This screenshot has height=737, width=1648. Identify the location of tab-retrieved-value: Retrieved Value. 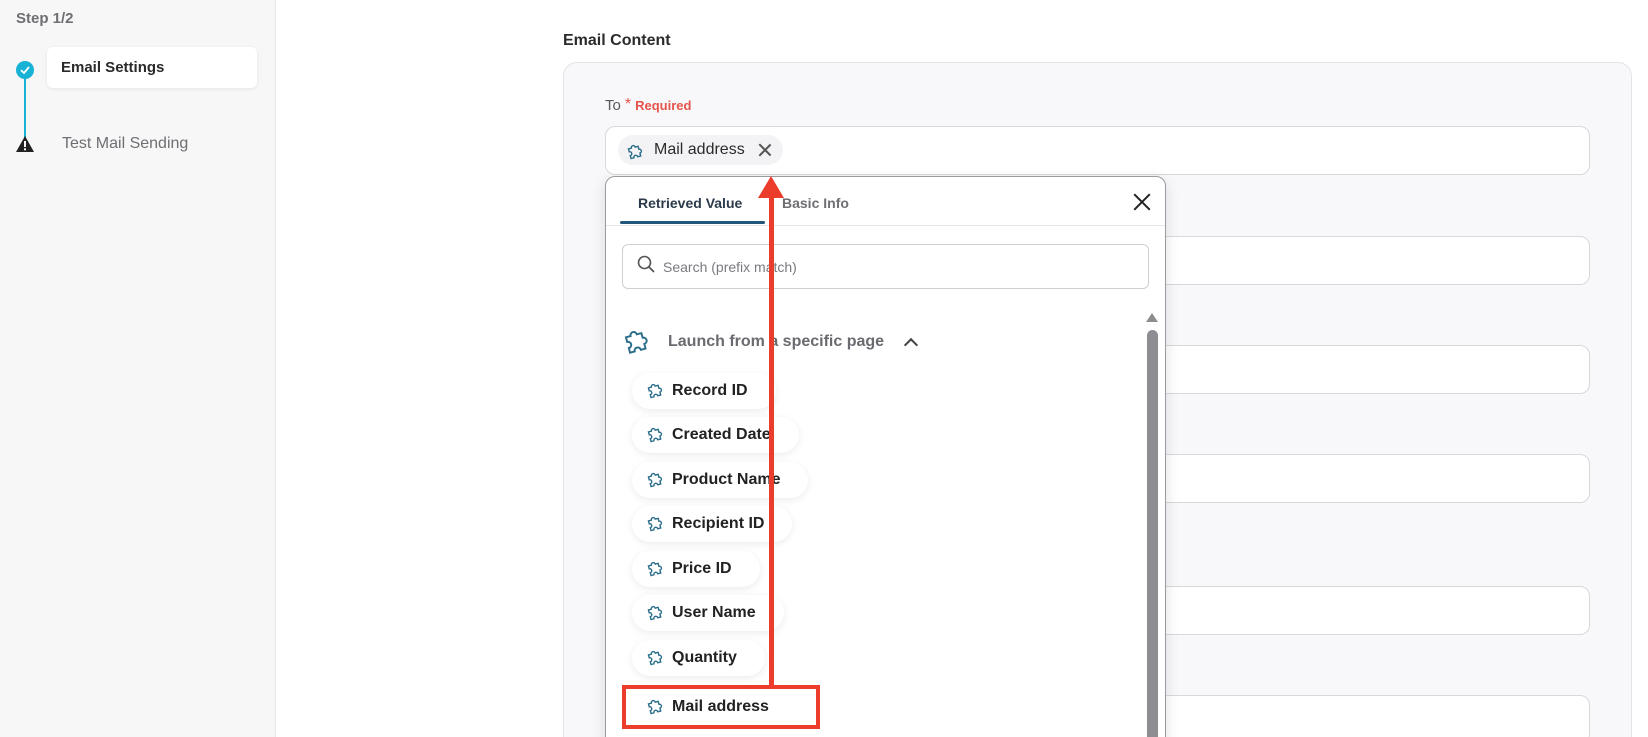
(690, 203).